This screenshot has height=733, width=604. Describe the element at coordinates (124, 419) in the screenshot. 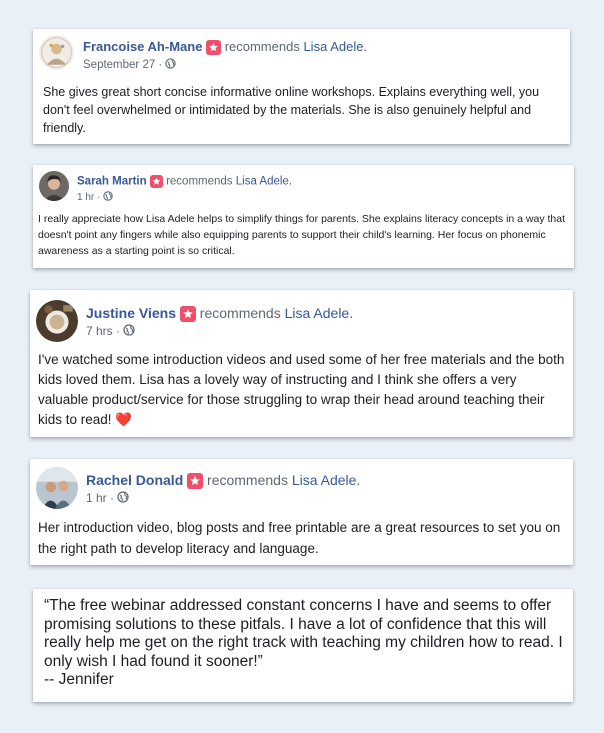

I see `heart-emoji: ❤️` at that location.